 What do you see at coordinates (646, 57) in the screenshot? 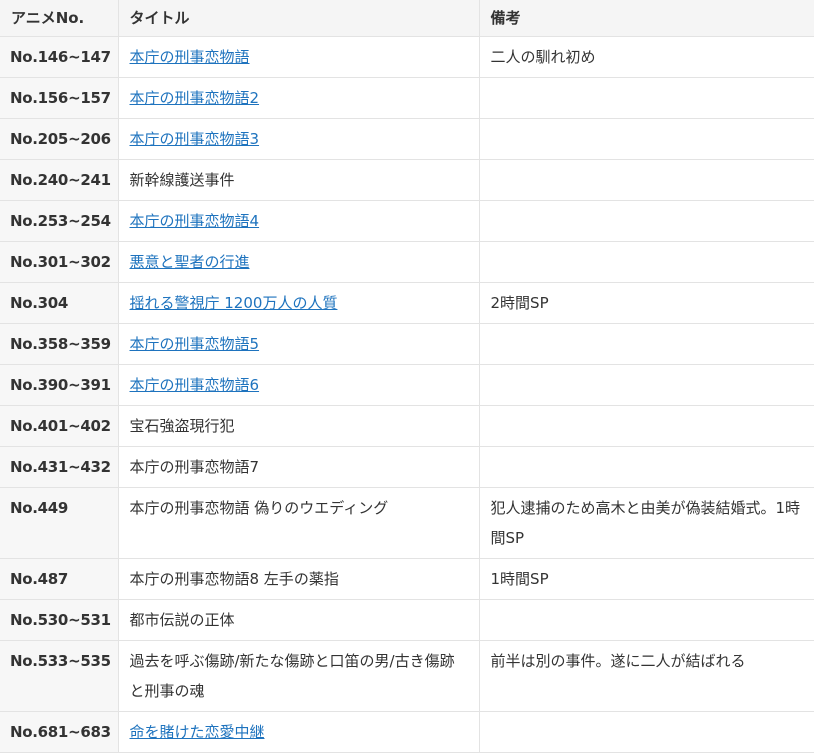
I see `episode-note: 二人の馴れ初め` at bounding box center [646, 57].